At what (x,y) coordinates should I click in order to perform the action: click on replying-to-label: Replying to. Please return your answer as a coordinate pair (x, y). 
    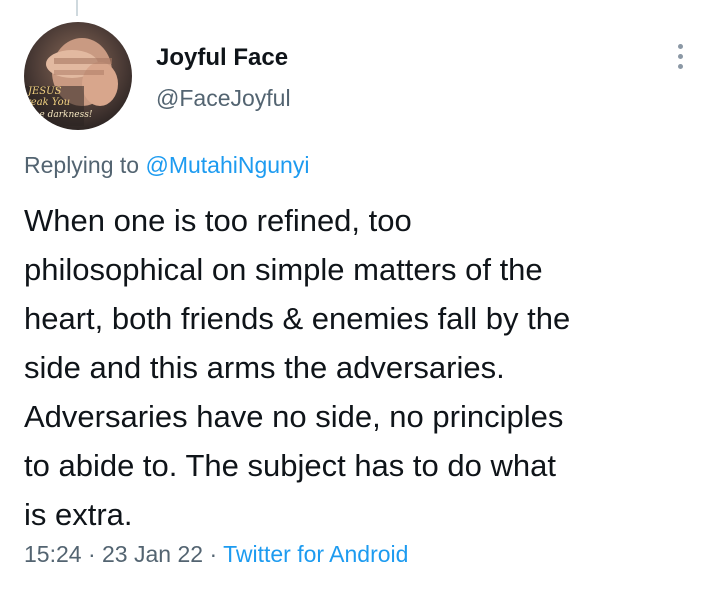
    Looking at the image, I should click on (82, 165).